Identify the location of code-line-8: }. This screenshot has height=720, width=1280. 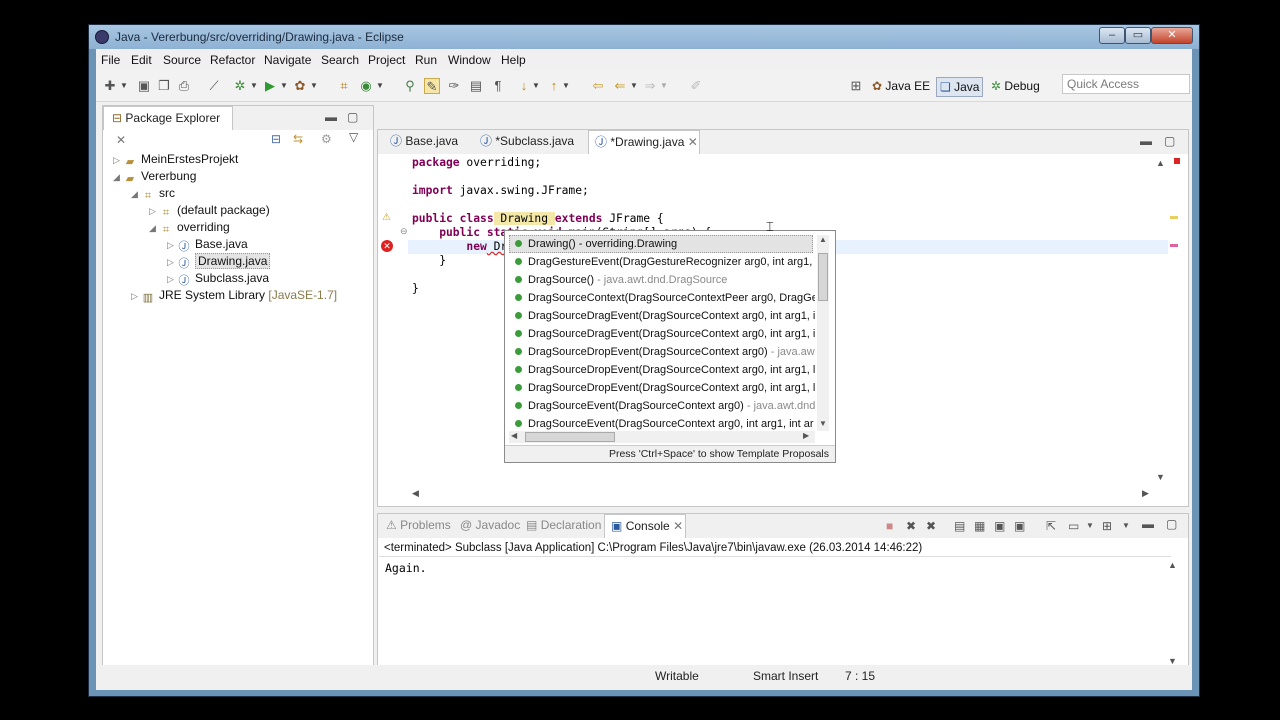
(429, 261).